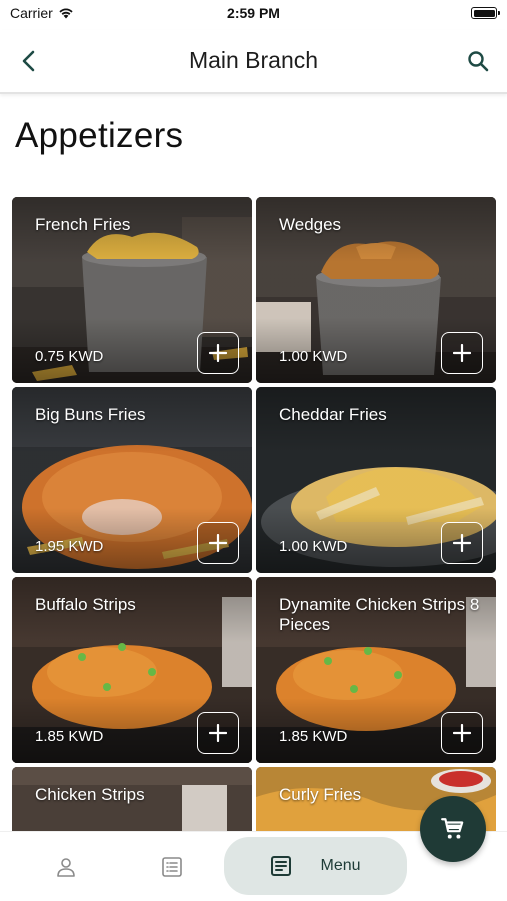 This screenshot has width=507, height=901. What do you see at coordinates (132, 670) in the screenshot?
I see `product-card: Buffalo Strips 1.85 KWD` at bounding box center [132, 670].